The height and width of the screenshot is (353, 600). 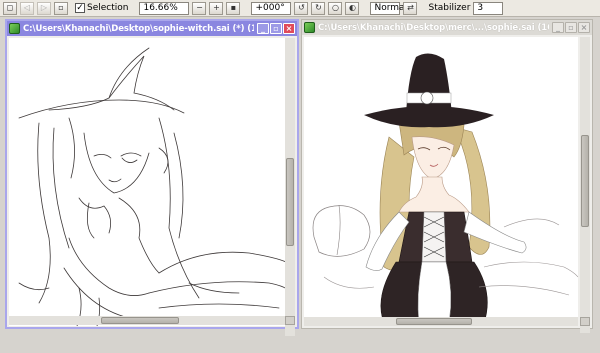 What do you see at coordinates (199, 8) in the screenshot?
I see `zoom-out-icon: −` at bounding box center [199, 8].